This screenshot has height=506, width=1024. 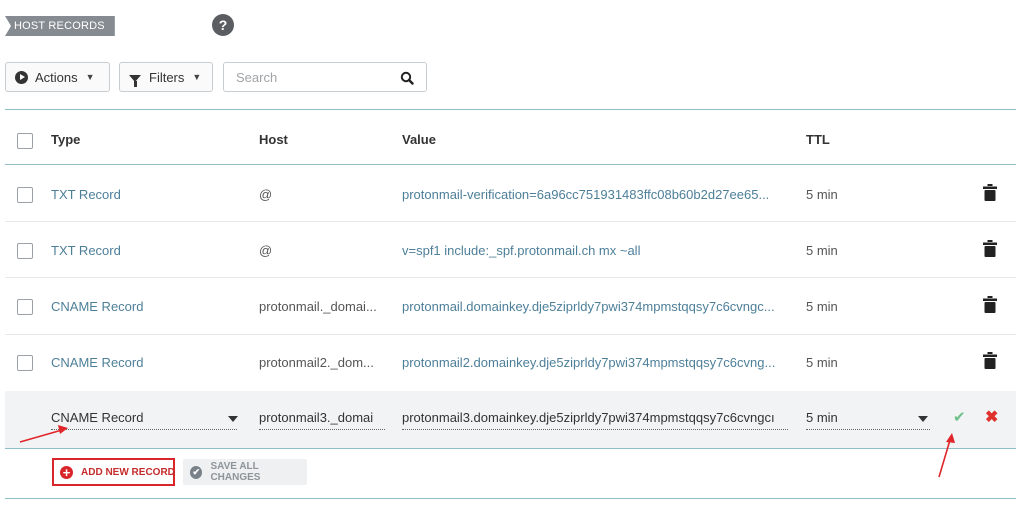 I want to click on add-new-record-button: + ADD NEW RECORD, so click(x=117, y=472).